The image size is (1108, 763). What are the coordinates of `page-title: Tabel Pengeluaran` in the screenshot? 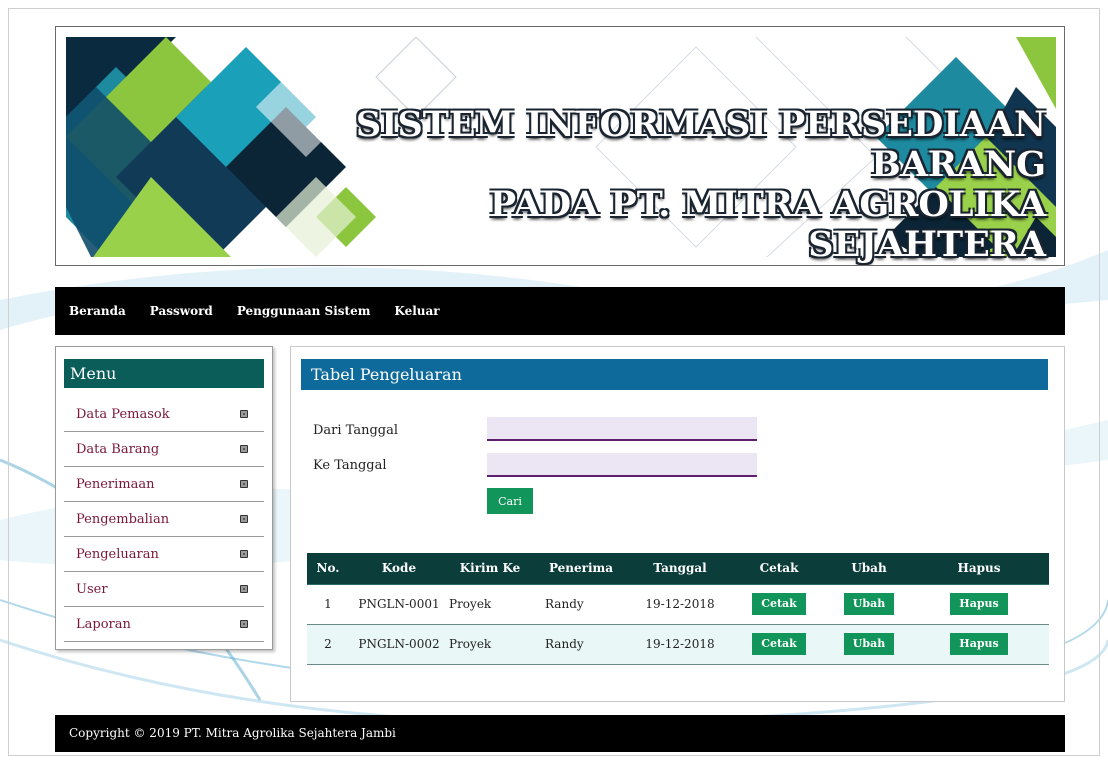 It's located at (674, 374).